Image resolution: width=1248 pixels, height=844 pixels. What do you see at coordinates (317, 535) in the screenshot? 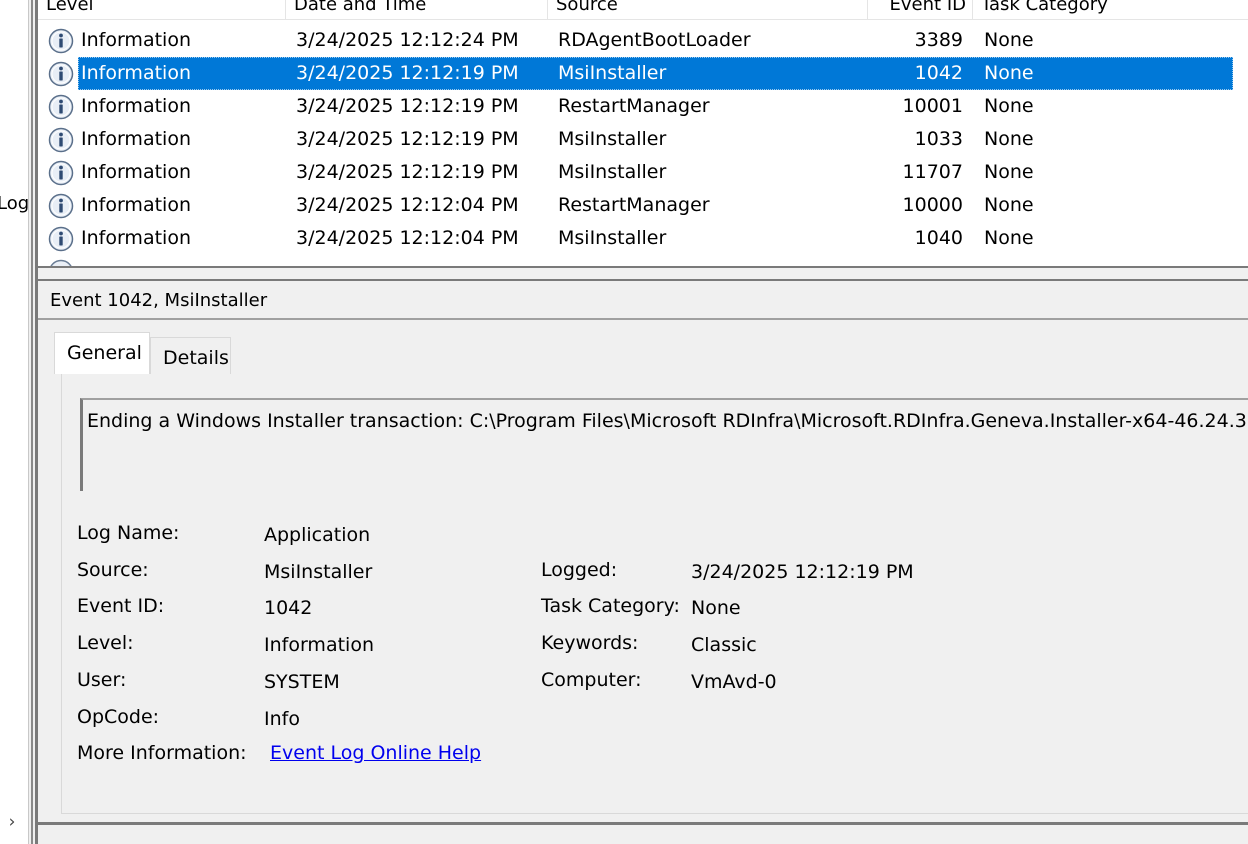
I see `log-name-value: Application` at bounding box center [317, 535].